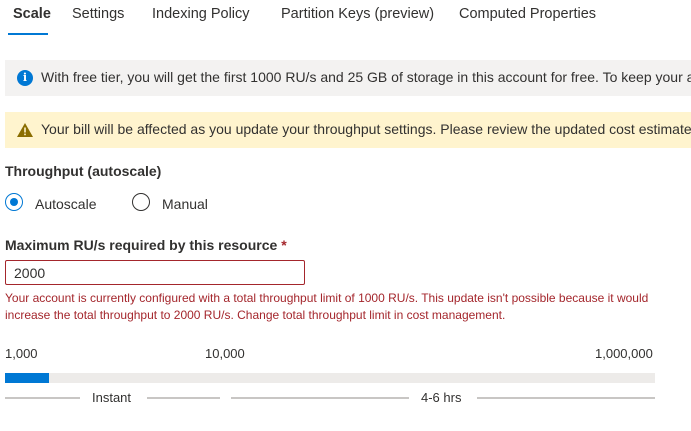 Image resolution: width=691 pixels, height=431 pixels. What do you see at coordinates (284, 245) in the screenshot?
I see `required-marker: *` at bounding box center [284, 245].